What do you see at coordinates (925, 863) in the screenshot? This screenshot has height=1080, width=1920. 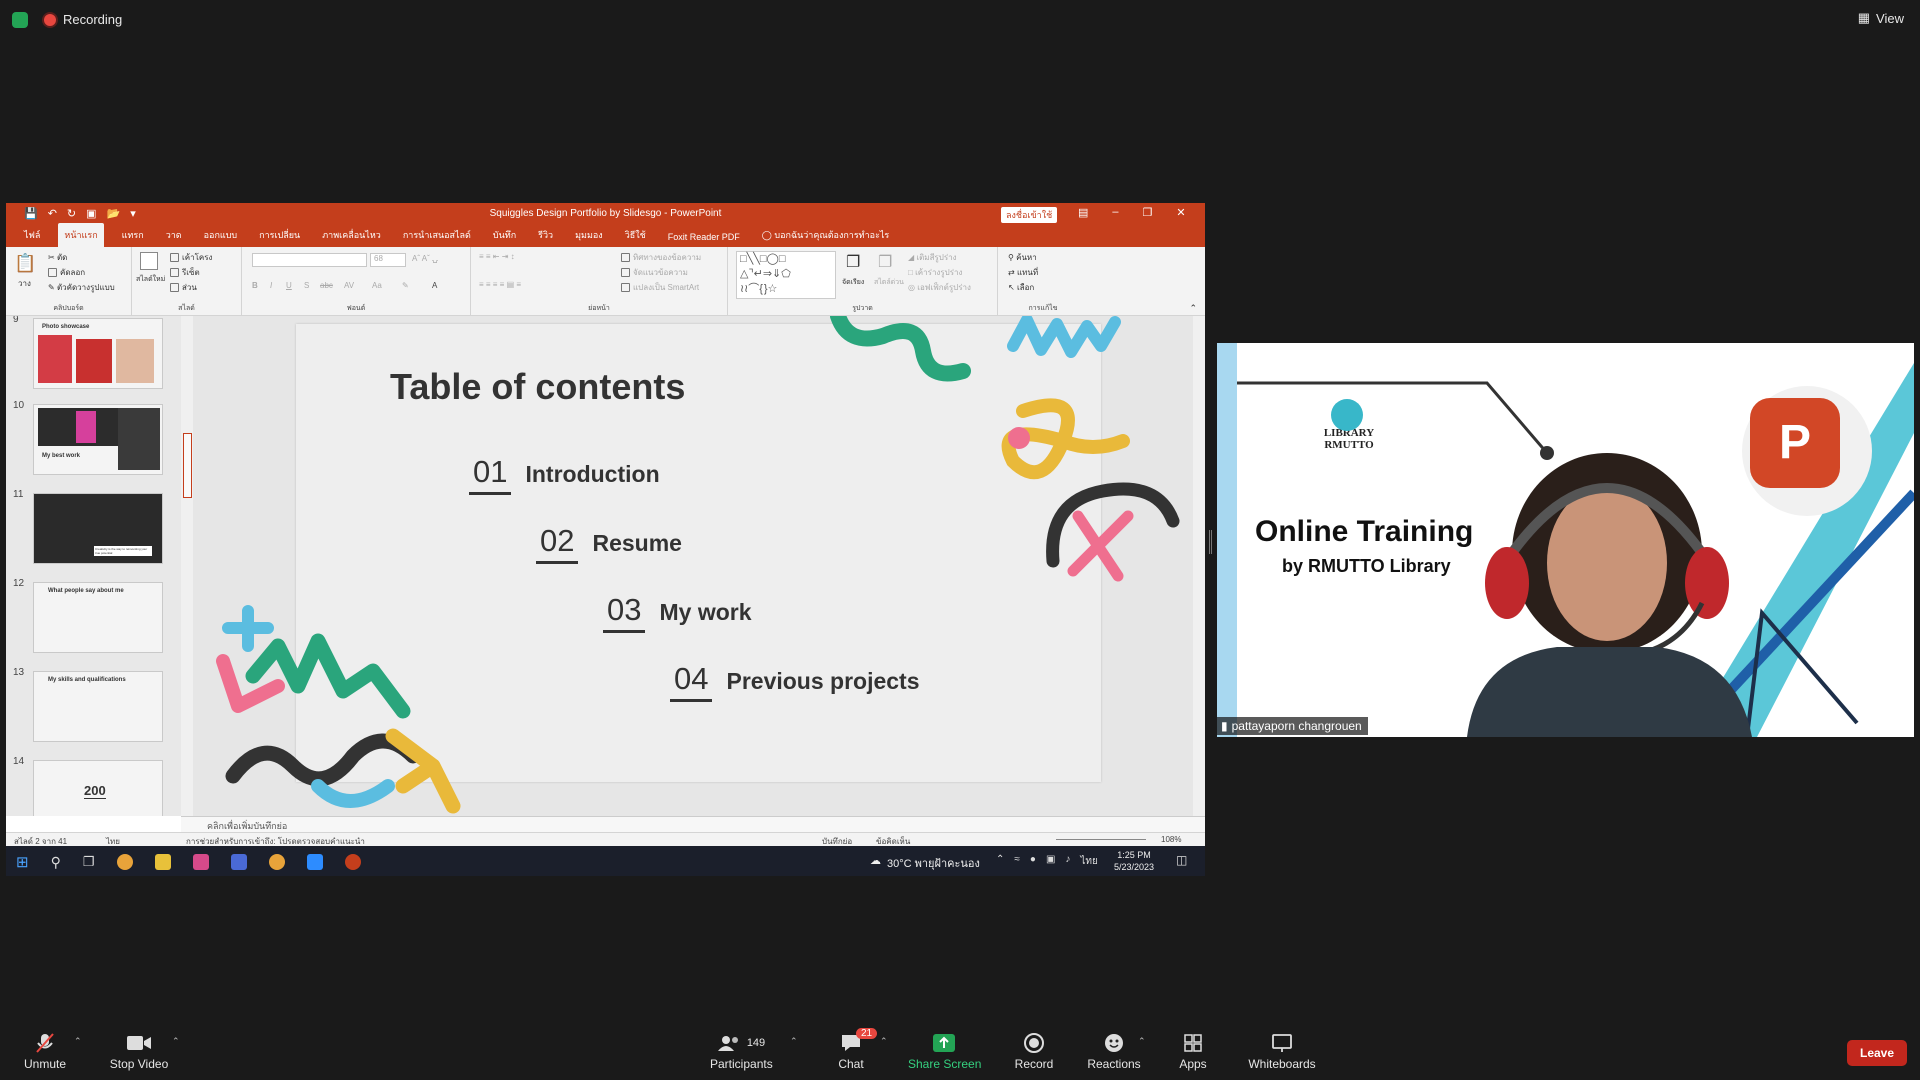 I see `weather-widget: ☁ 30°C พายุฝ้าคะนอง` at bounding box center [925, 863].